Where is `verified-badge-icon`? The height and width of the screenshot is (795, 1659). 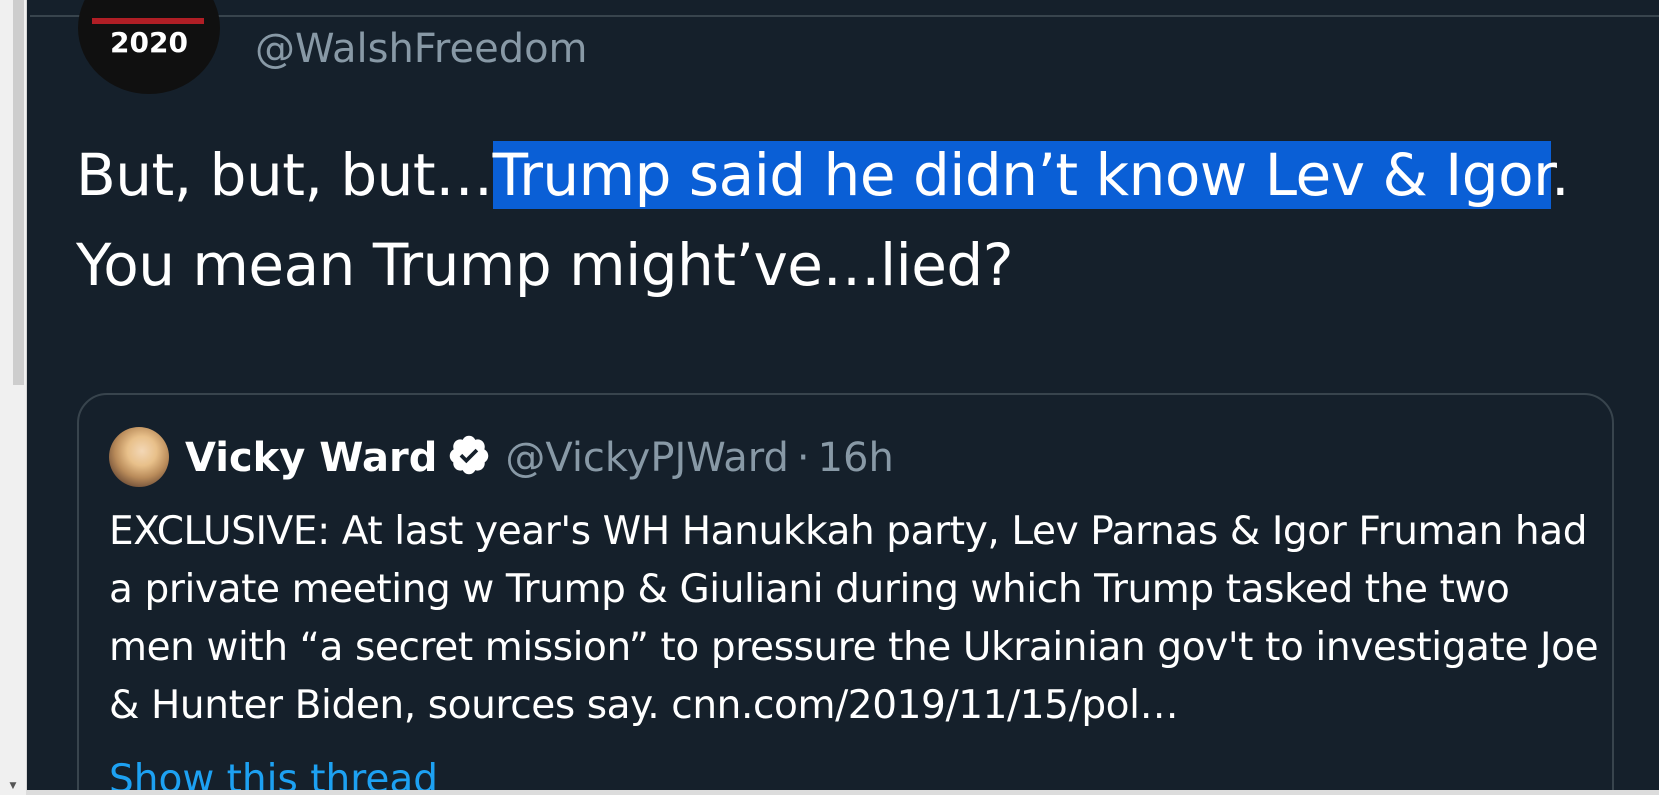
verified-badge-icon is located at coordinates (469, 455).